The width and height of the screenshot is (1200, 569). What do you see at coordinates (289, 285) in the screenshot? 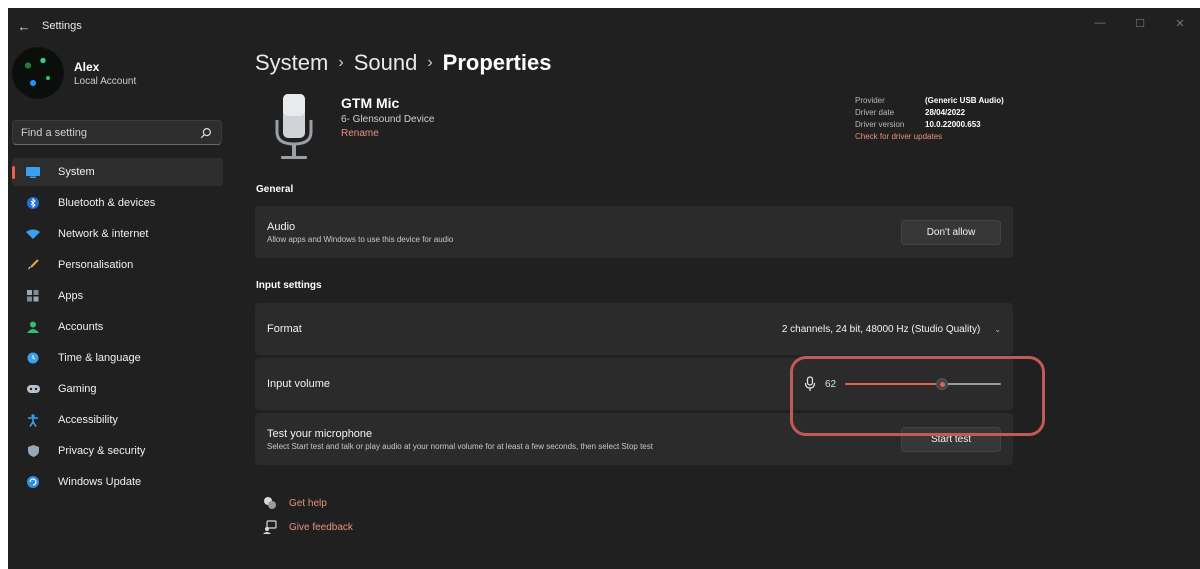
I see `input-settings-heading: Input settings` at bounding box center [289, 285].